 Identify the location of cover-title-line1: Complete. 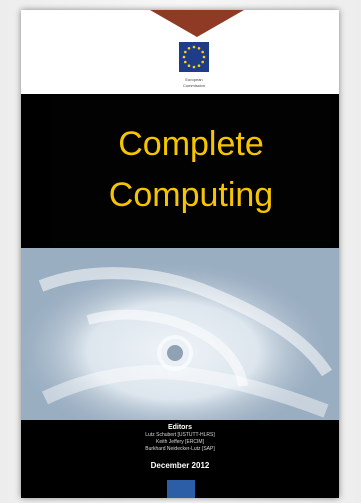
(191, 144).